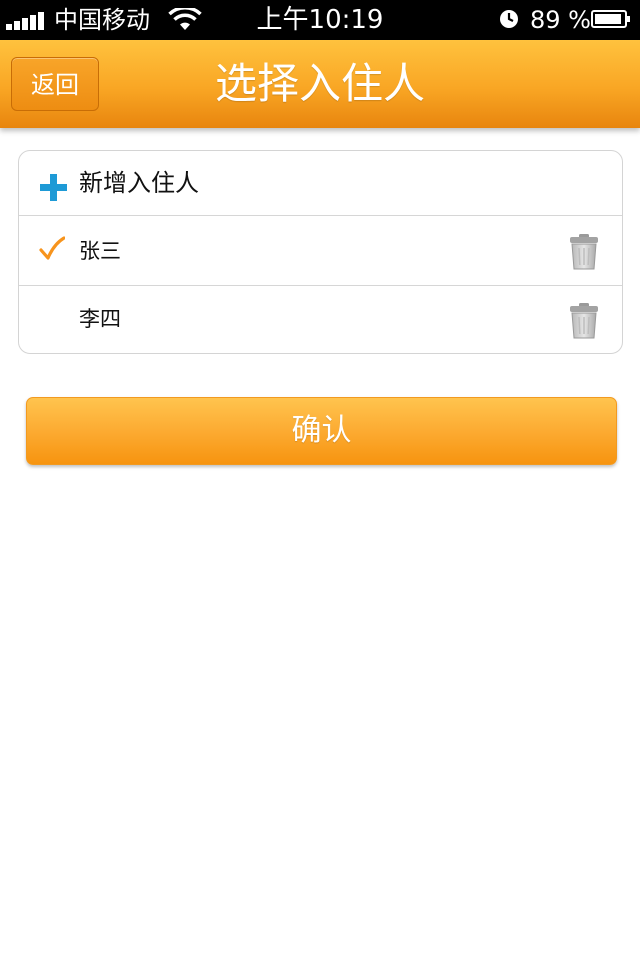 The width and height of the screenshot is (640, 960). What do you see at coordinates (55, 84) in the screenshot?
I see `back-button: 返回` at bounding box center [55, 84].